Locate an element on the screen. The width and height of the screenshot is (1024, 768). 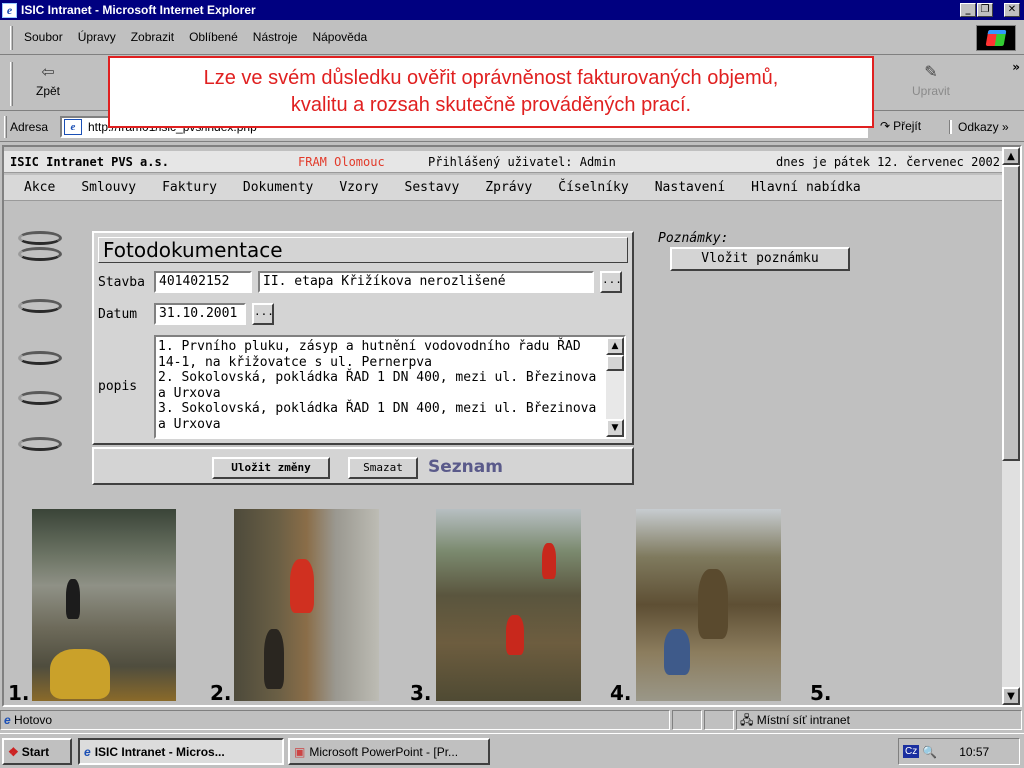
page-scrollbar: ▲ ▼ is located at coordinates (1011, 426).